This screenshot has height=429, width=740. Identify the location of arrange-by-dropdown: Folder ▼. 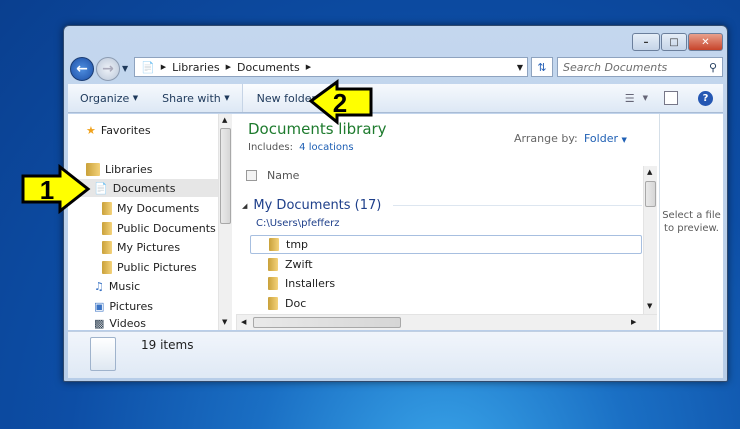
(605, 138).